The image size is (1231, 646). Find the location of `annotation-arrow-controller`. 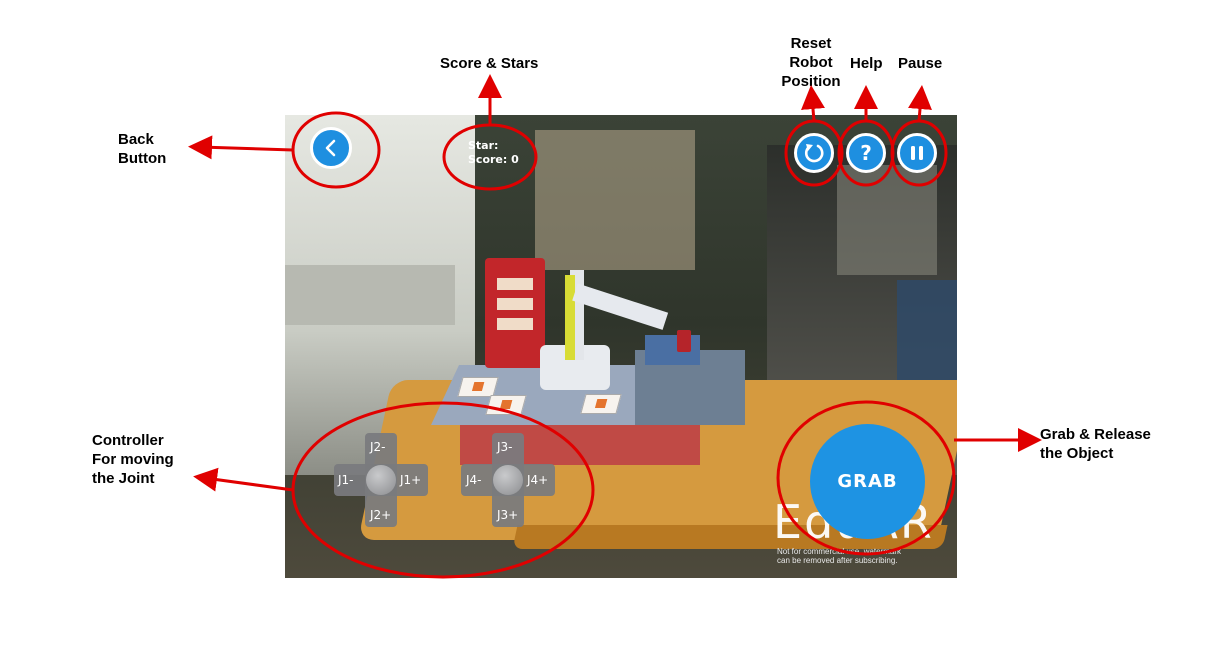

annotation-arrow-controller is located at coordinates (243, 479).